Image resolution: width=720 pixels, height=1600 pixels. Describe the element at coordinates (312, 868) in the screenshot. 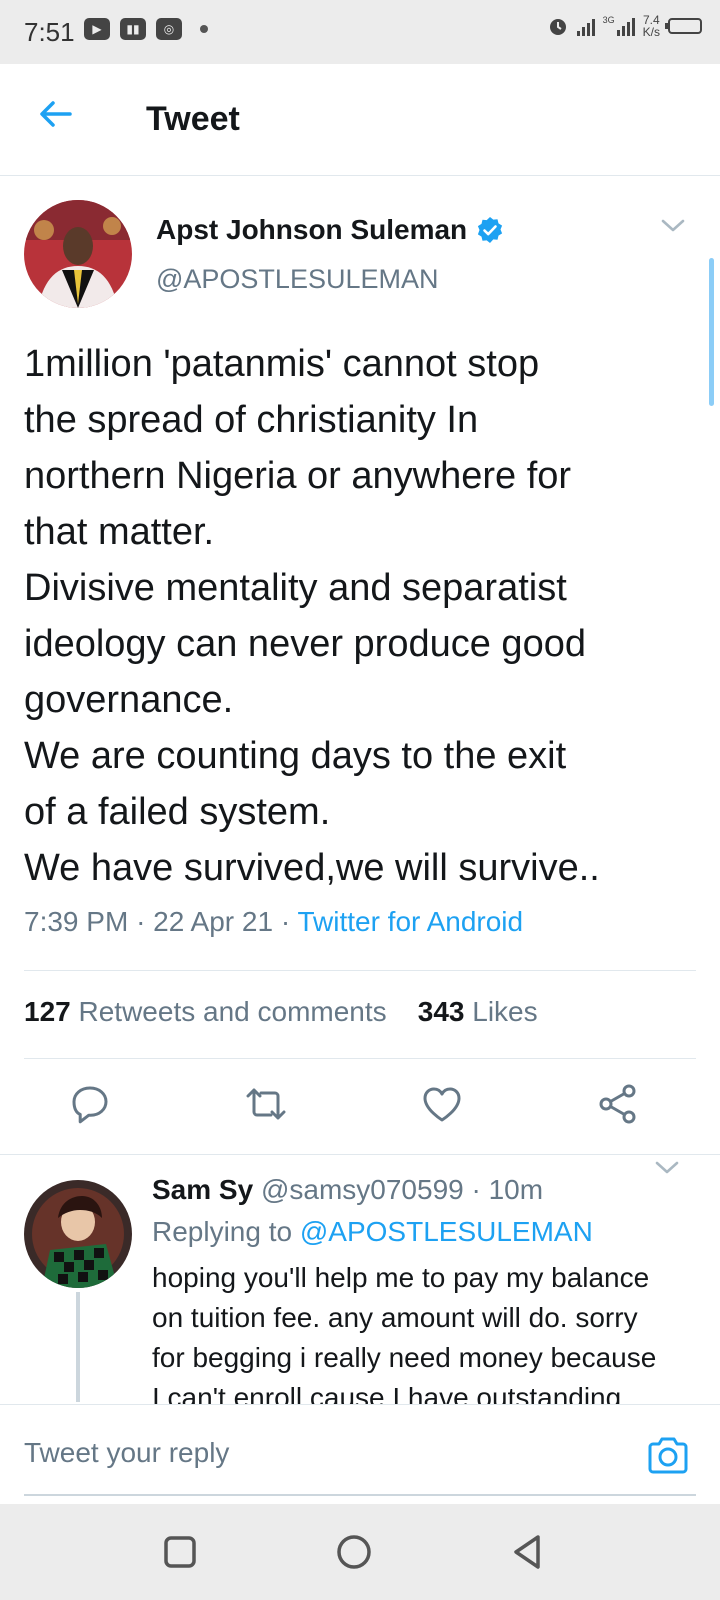

I see `tweet-text-line: We have survived,we will survive..` at that location.